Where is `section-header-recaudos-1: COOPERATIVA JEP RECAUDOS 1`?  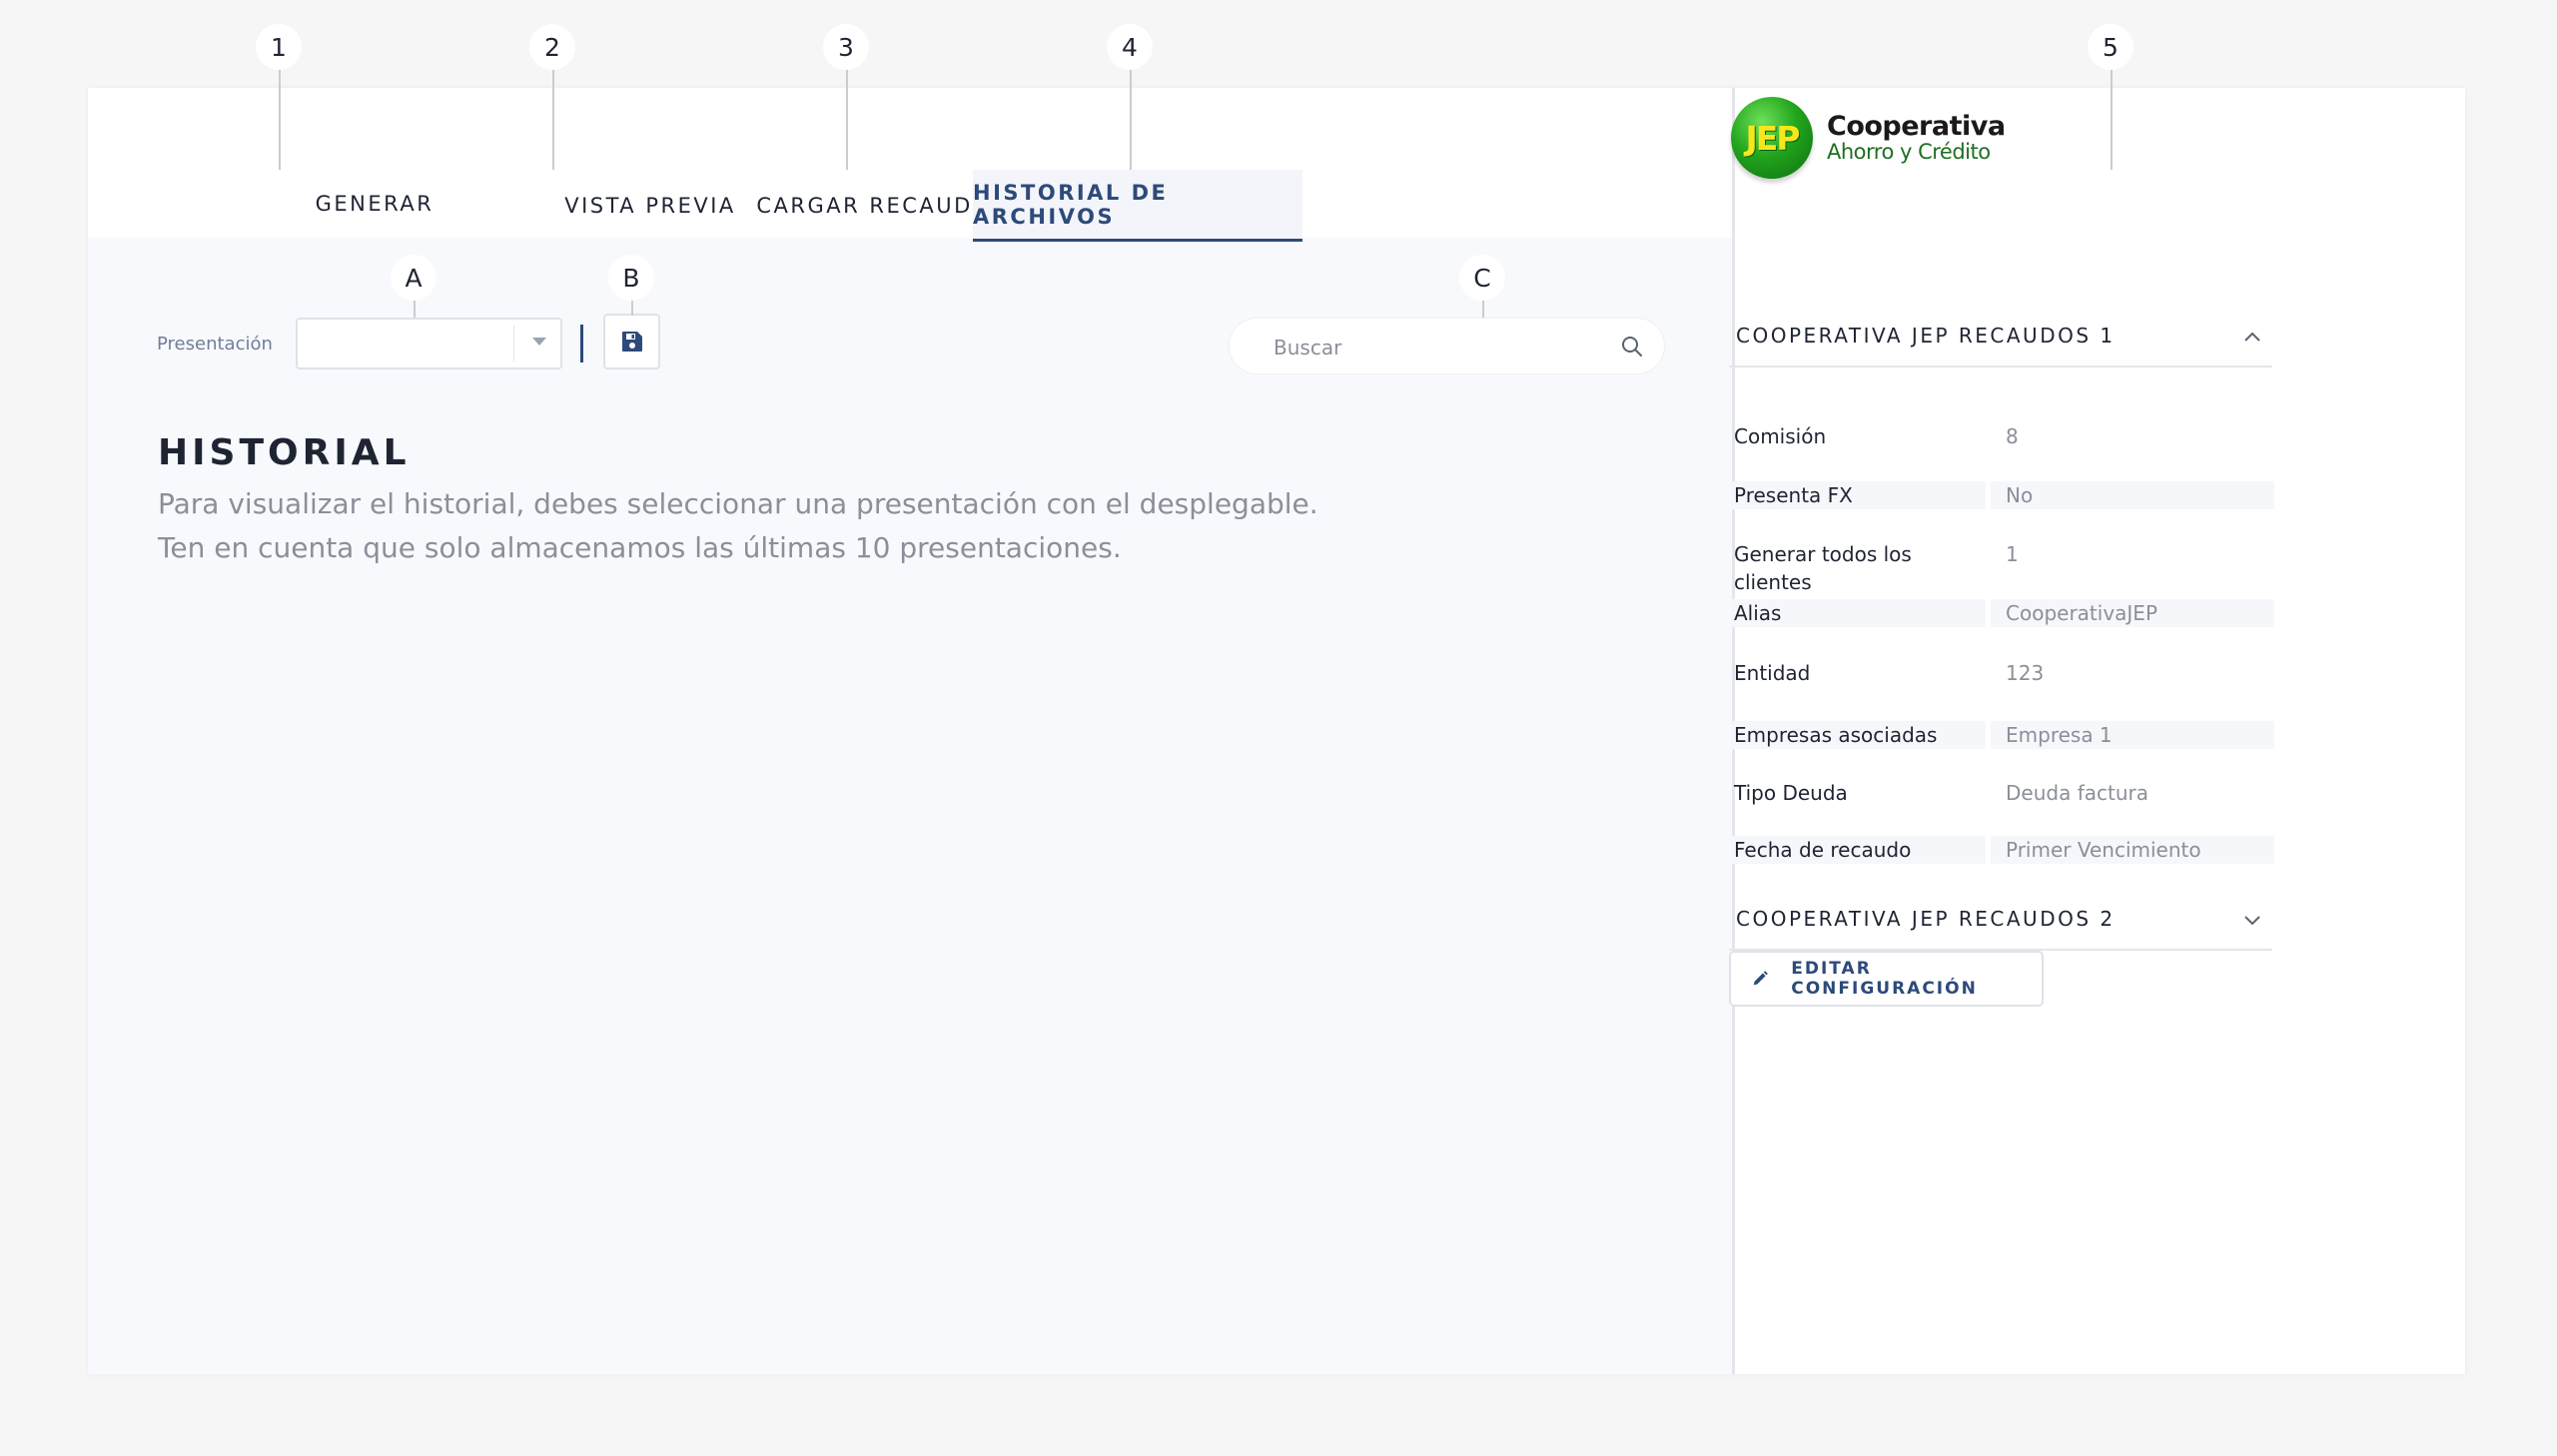
section-header-recaudos-1: COOPERATIVA JEP RECAUDOS 1 is located at coordinates (2000, 338).